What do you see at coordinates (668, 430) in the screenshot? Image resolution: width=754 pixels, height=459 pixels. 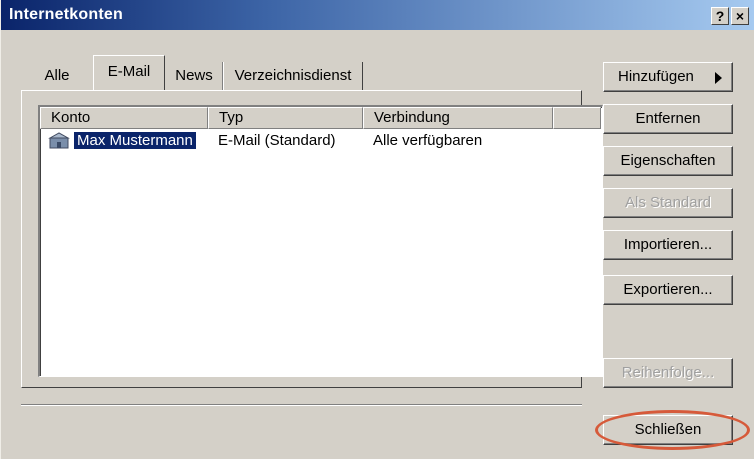 I see `close-button: Schließen` at bounding box center [668, 430].